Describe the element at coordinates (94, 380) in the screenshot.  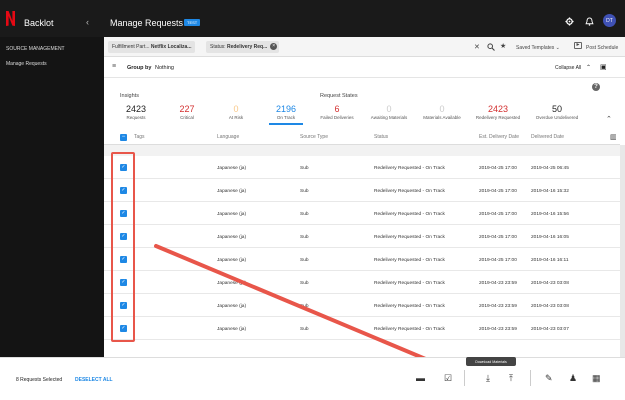
I see `deselect-all-button: DESELECT ALL` at that location.